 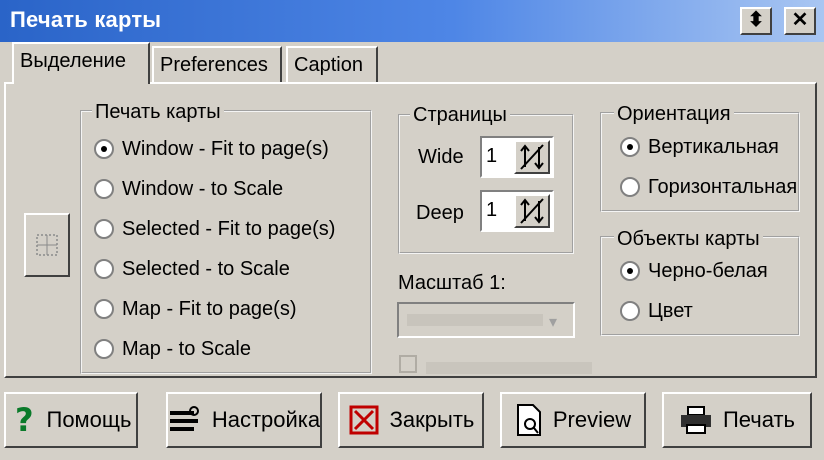 What do you see at coordinates (694, 311) in the screenshot?
I see `radio-color: Цвет` at bounding box center [694, 311].